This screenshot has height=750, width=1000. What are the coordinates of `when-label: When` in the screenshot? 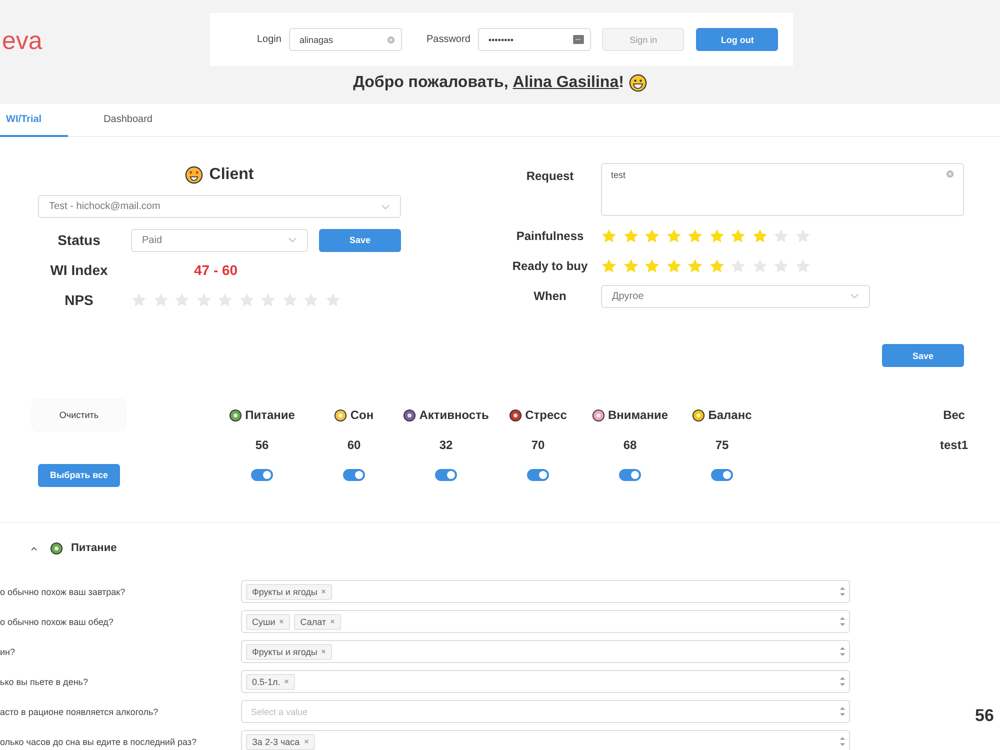 It's located at (550, 296).